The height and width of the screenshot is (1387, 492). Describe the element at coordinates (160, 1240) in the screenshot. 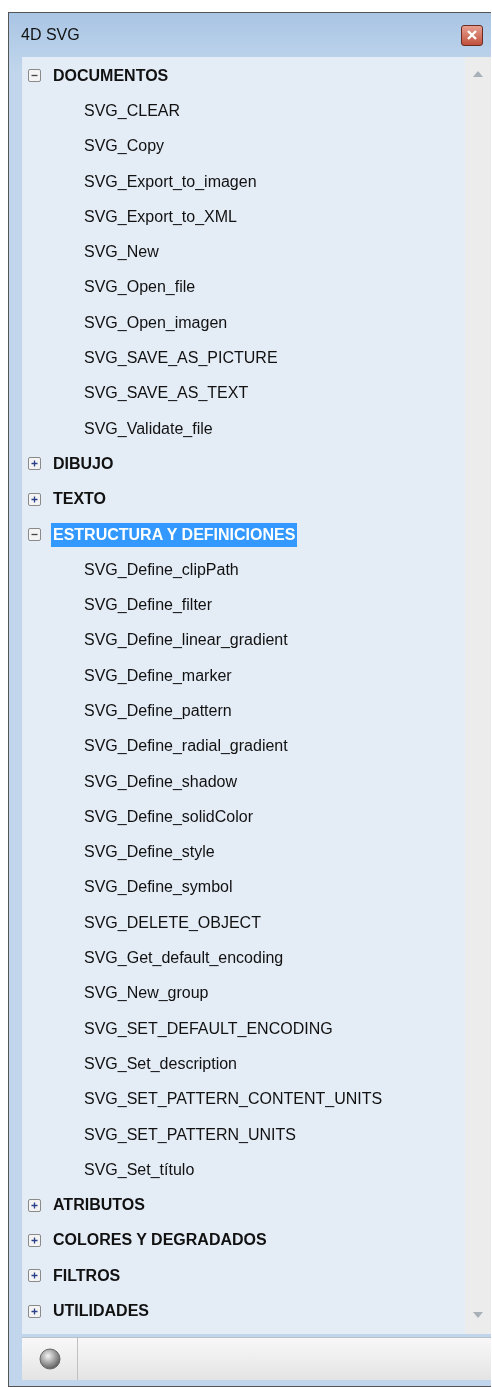

I see `tree-group: COLORES Y DEGRADADOS` at that location.